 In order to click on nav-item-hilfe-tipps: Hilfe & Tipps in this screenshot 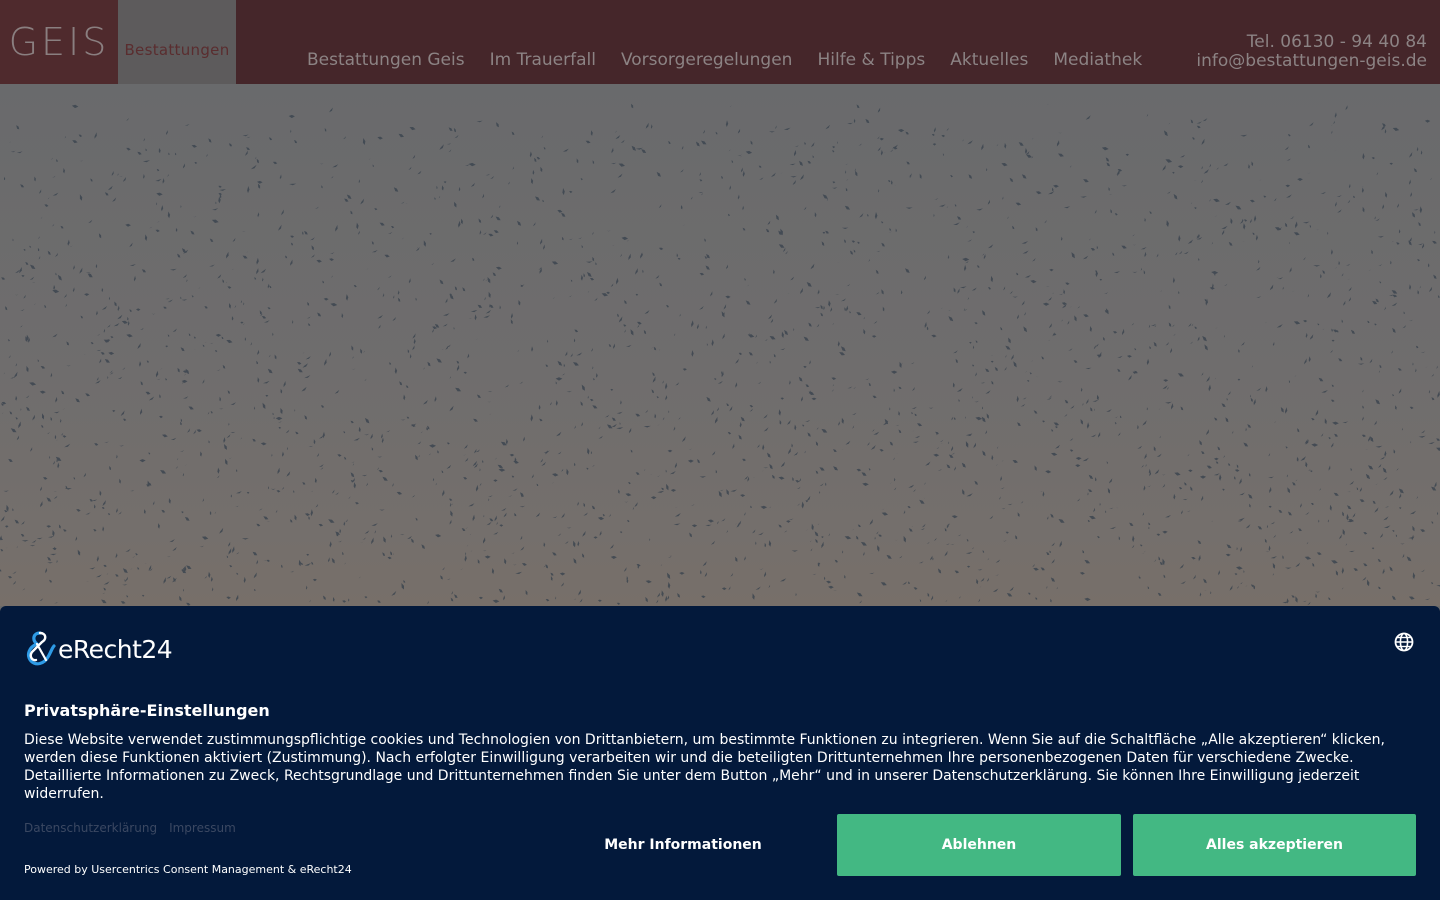, I will do `click(871, 60)`.